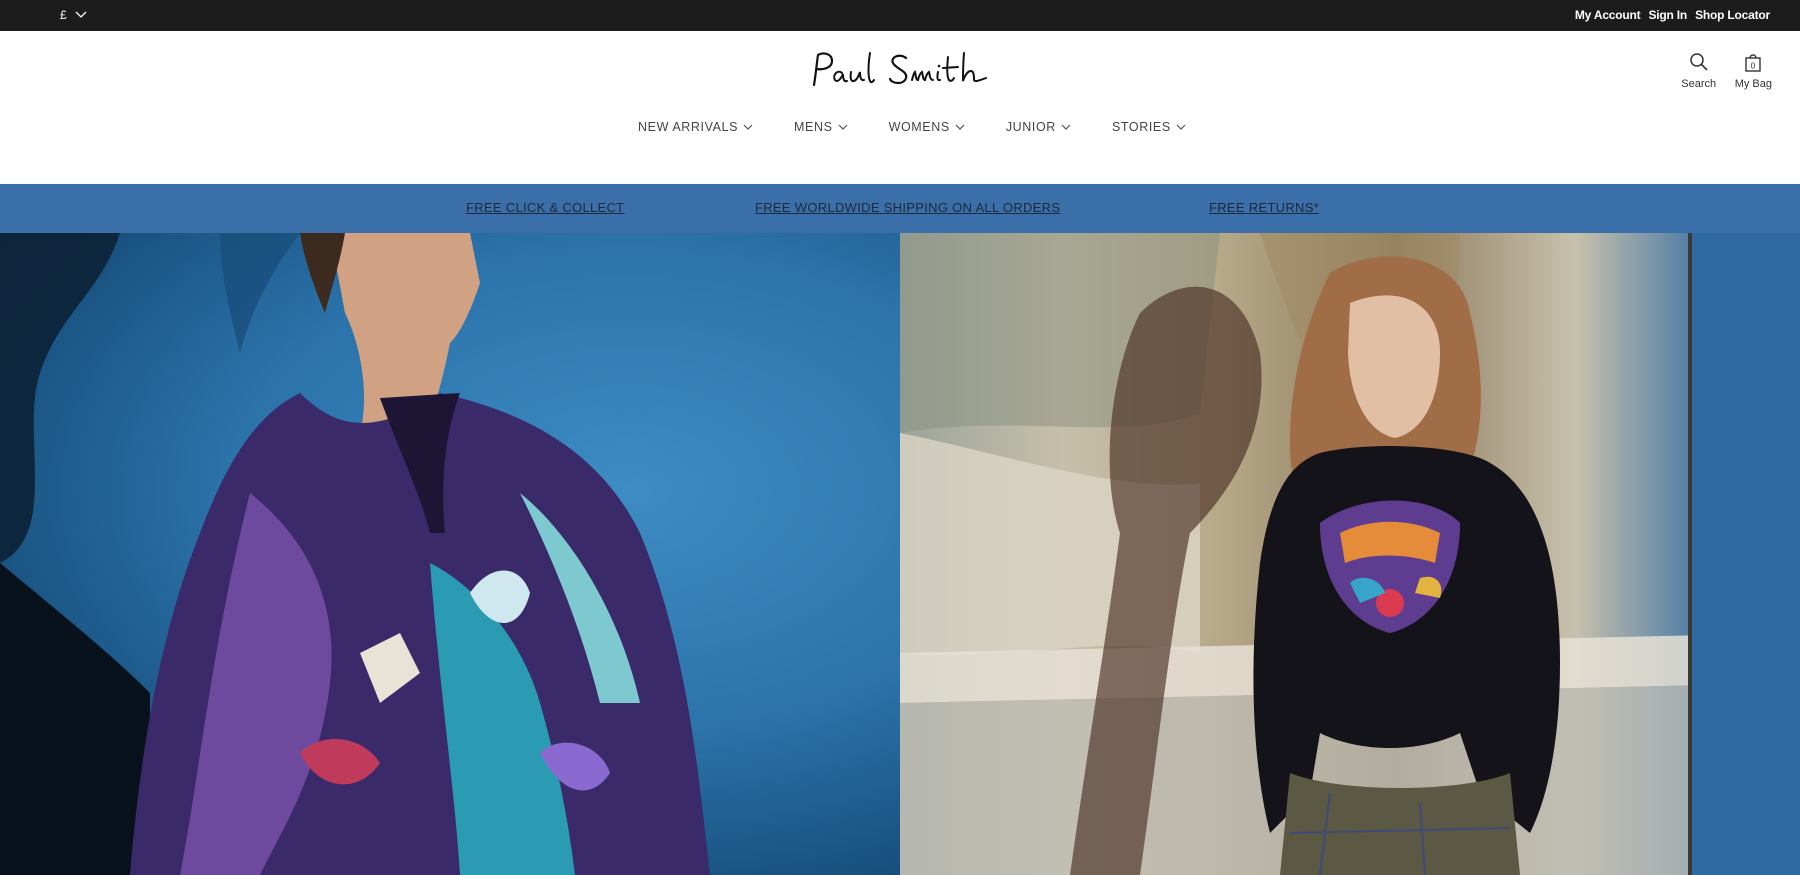 This screenshot has height=875, width=1800. I want to click on search-label: Search, so click(1699, 84).